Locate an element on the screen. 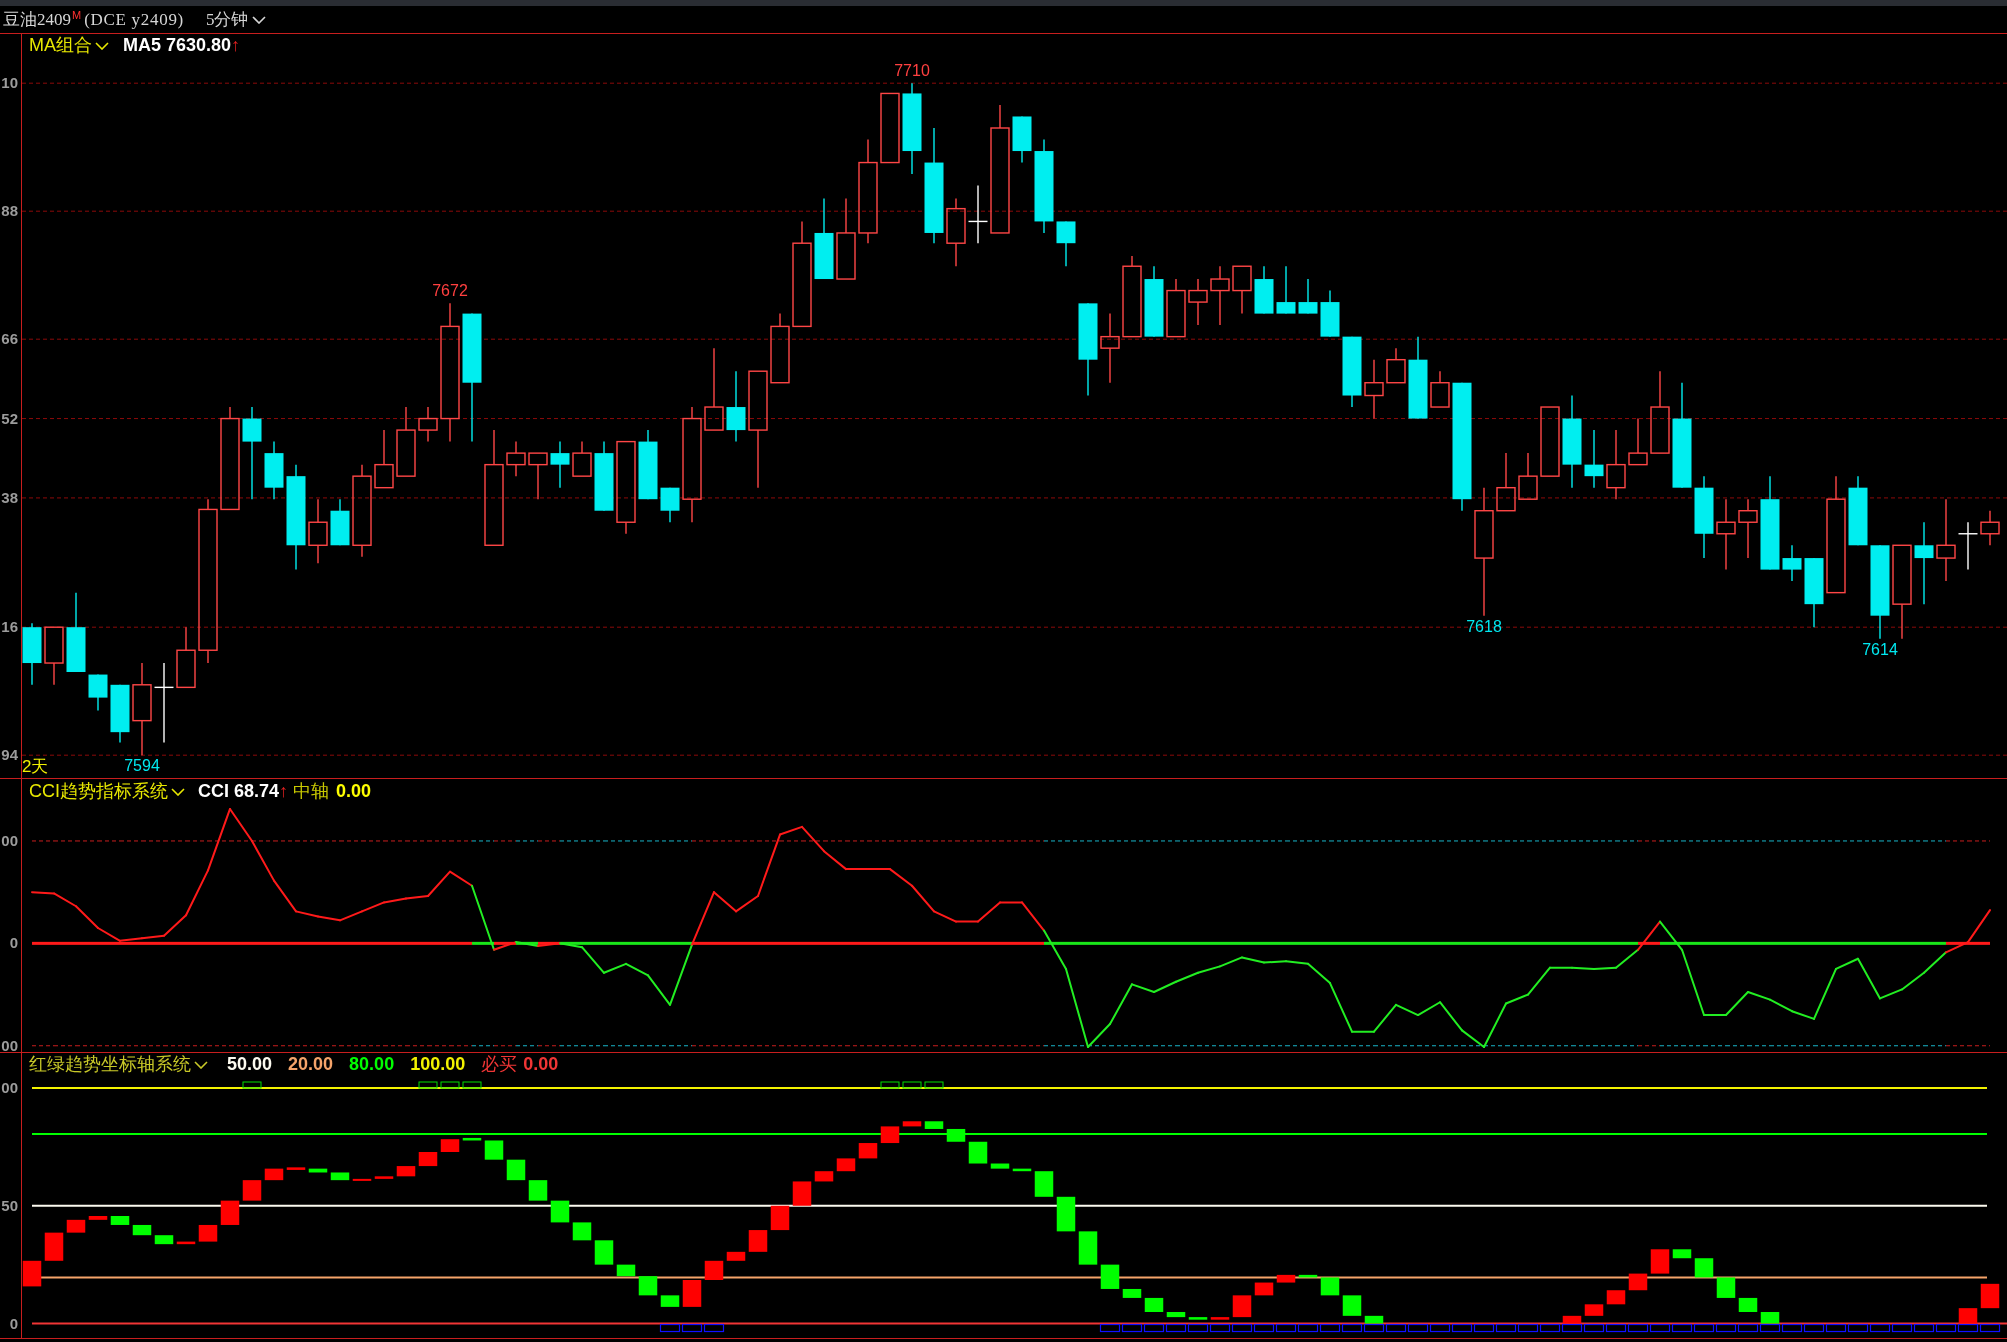  high-price-label: 7672 is located at coordinates (450, 291).